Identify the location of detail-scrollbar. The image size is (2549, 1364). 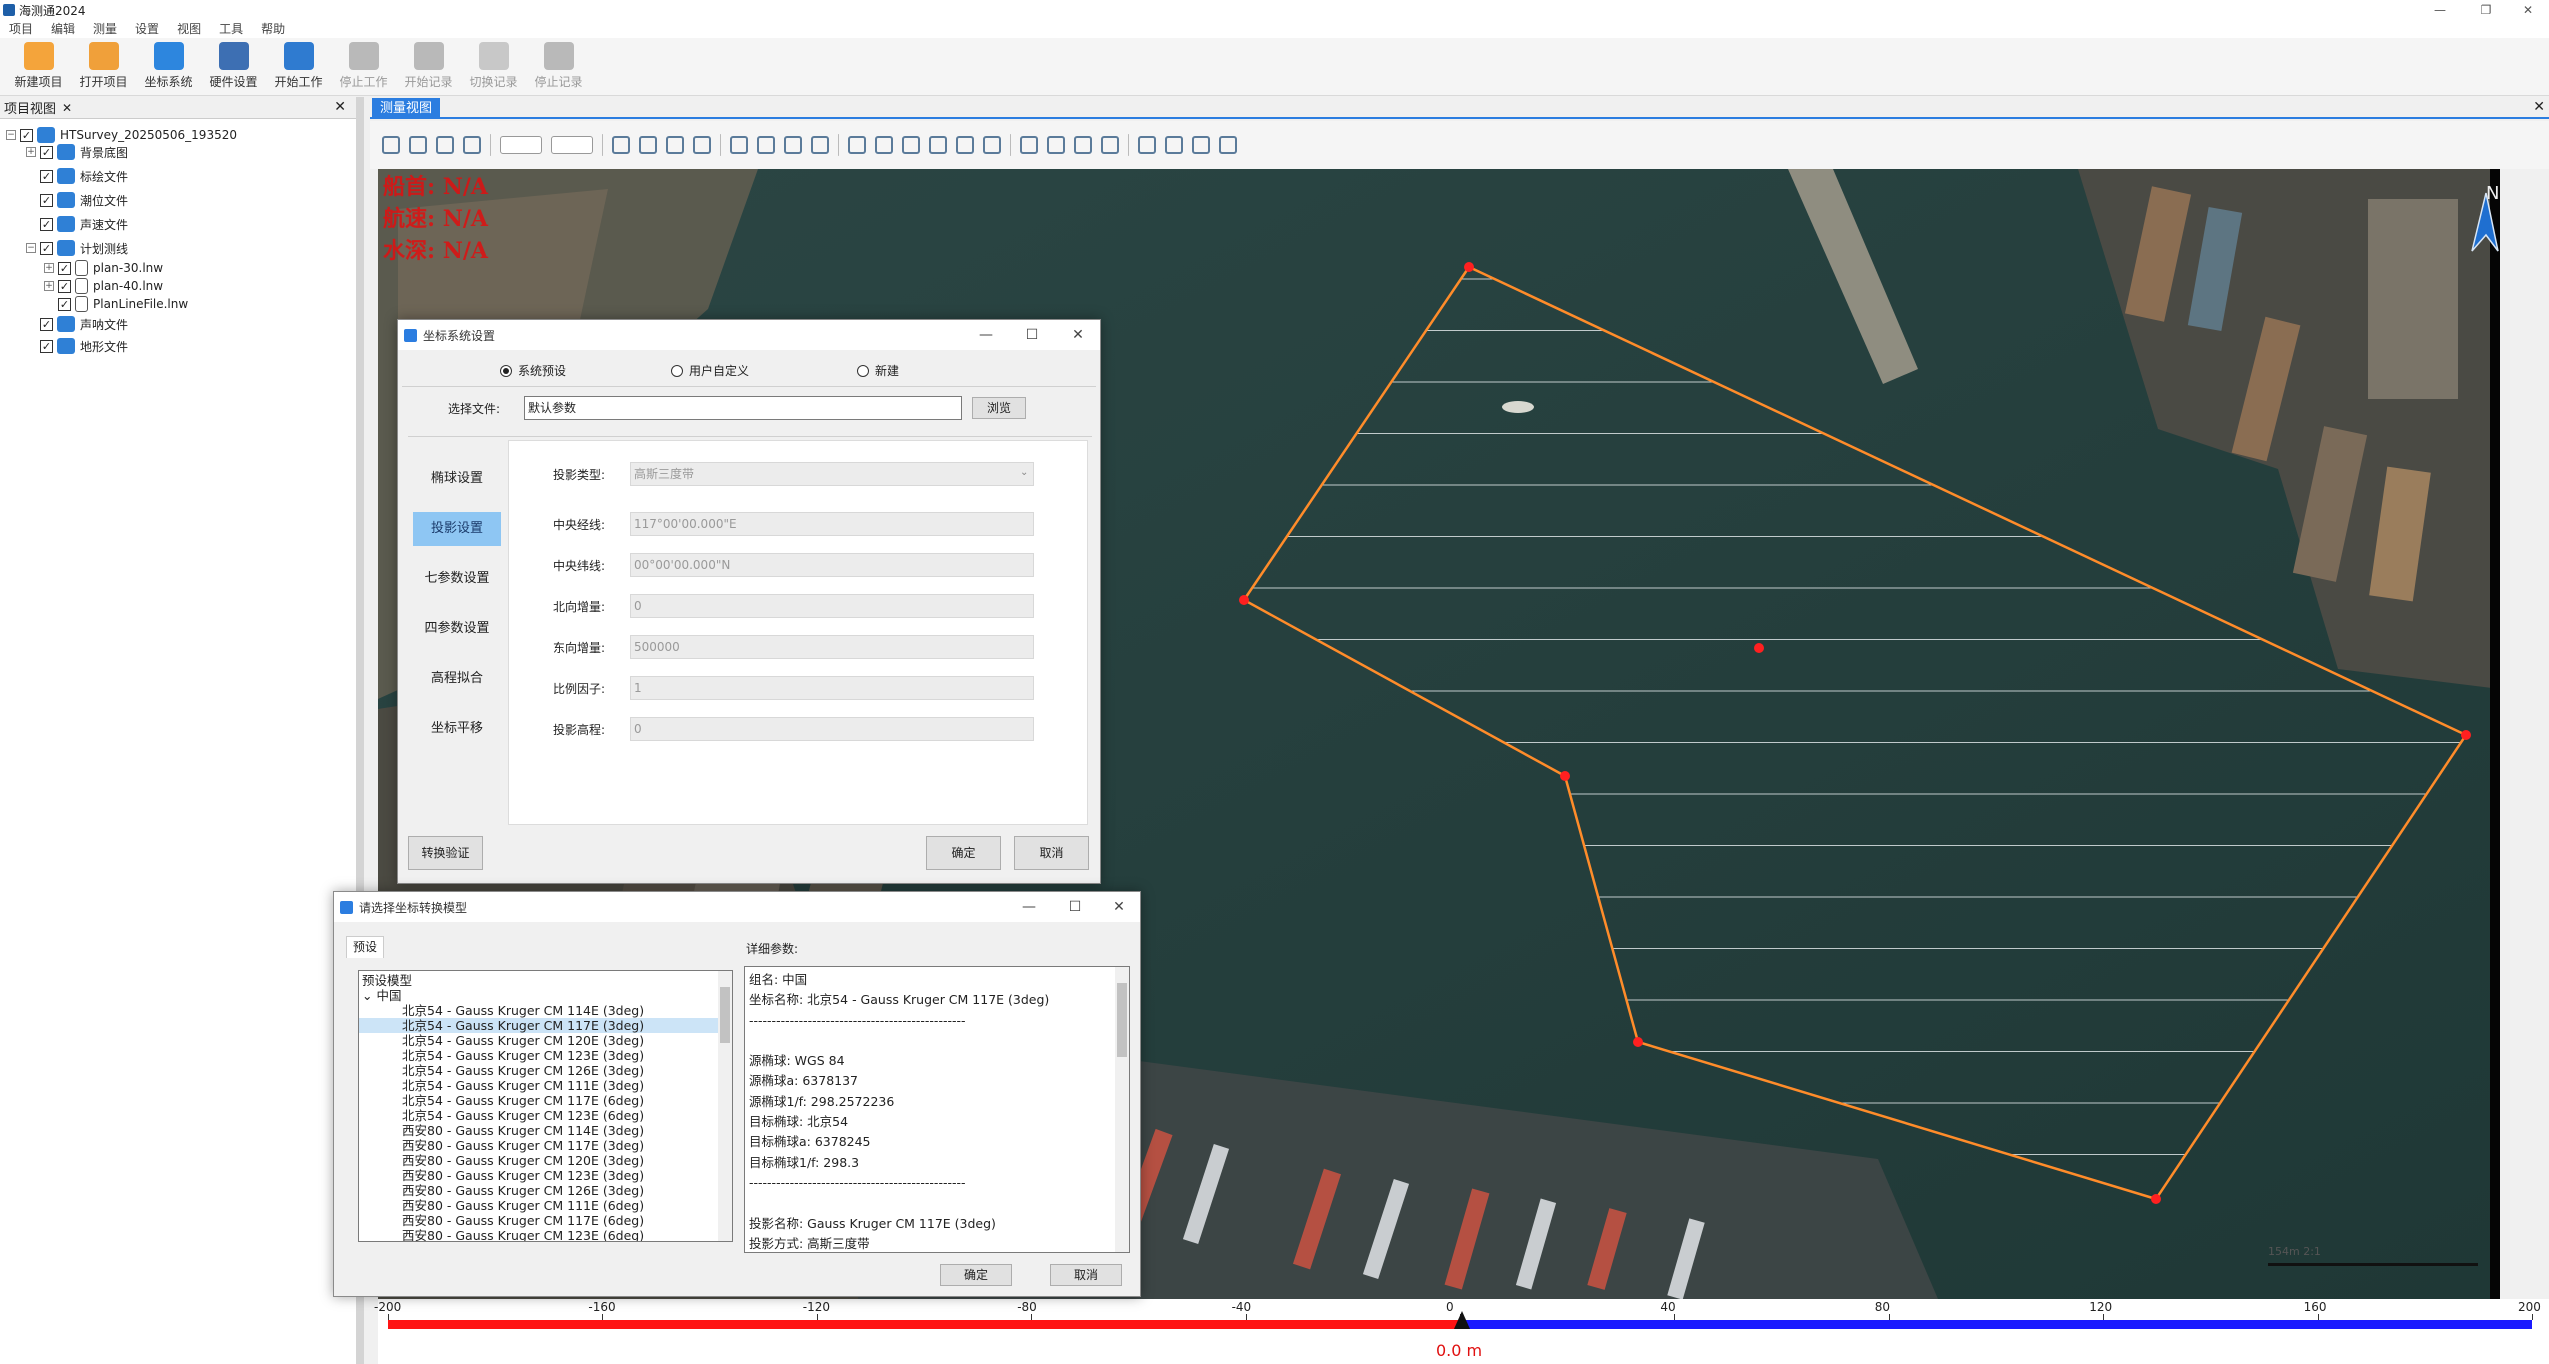
(1122, 1109).